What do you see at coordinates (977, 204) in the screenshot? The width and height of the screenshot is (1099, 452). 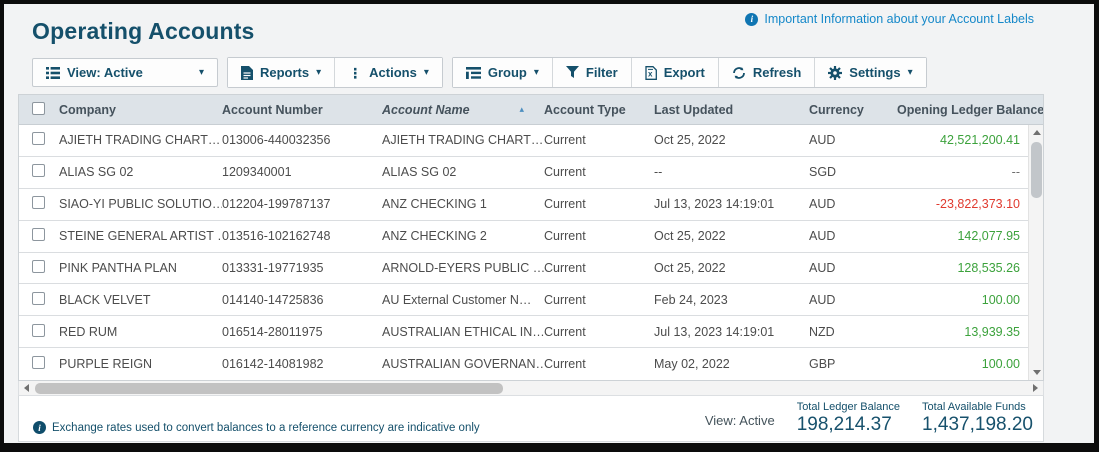 I see `opening-ledger-balance-cell: -23,822,373.10` at bounding box center [977, 204].